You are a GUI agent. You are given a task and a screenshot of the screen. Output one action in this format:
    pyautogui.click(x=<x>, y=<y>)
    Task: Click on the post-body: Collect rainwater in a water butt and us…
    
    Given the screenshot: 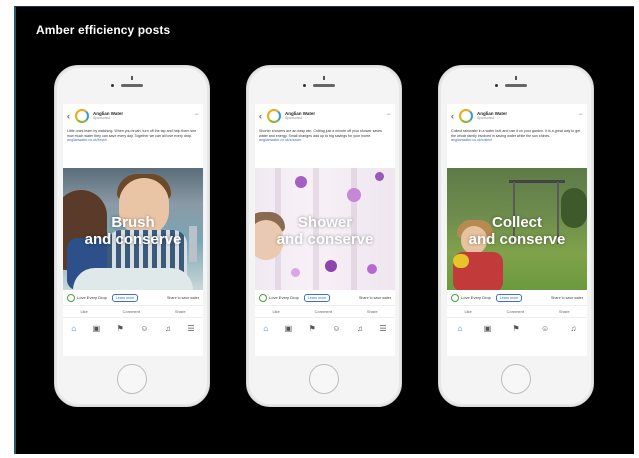 What is the action you would take?
    pyautogui.click(x=516, y=133)
    